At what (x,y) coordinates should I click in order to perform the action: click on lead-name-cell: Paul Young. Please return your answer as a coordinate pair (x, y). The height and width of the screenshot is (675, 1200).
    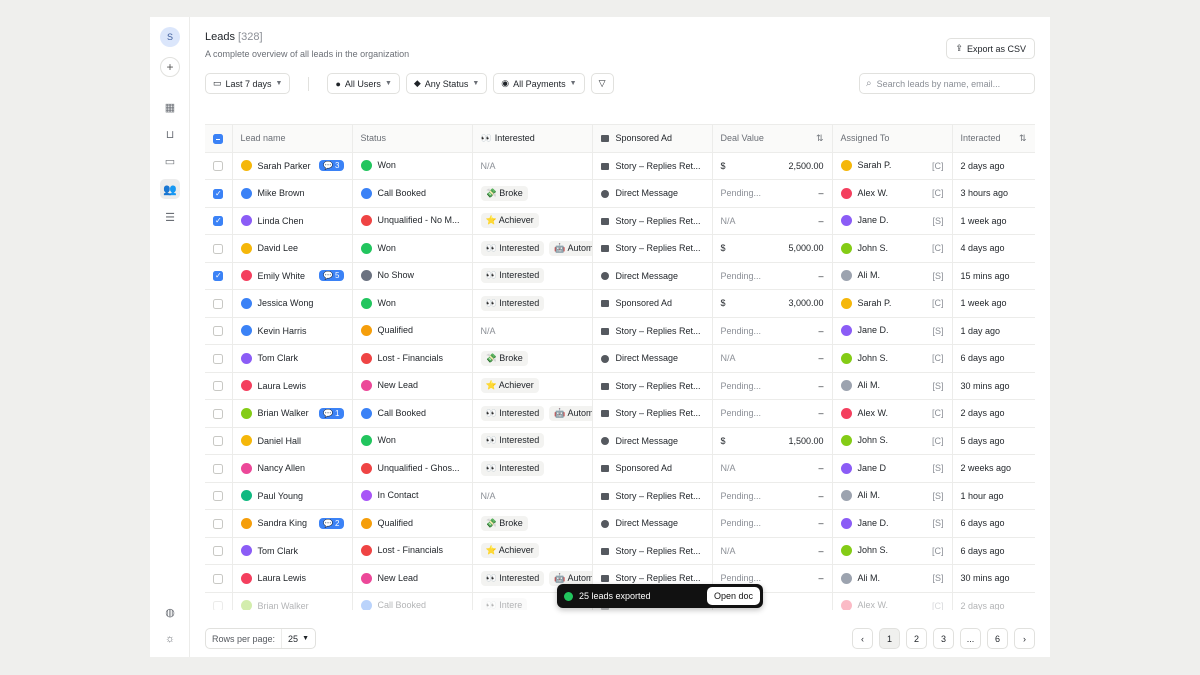
    Looking at the image, I should click on (292, 496).